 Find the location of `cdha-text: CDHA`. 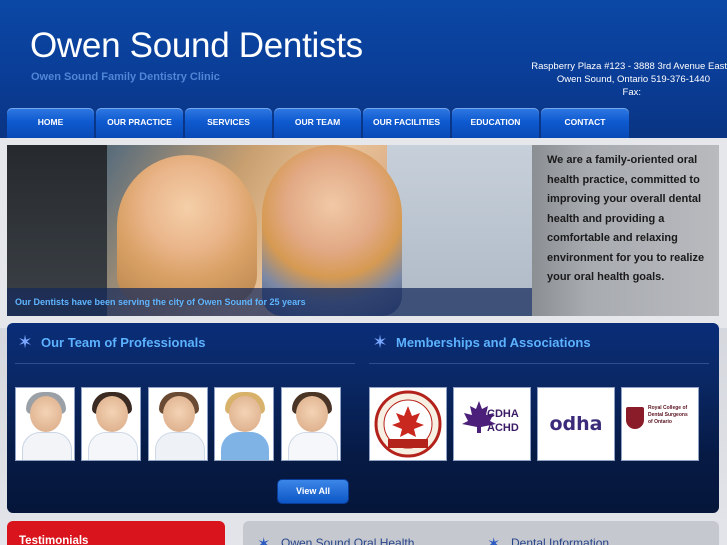

cdha-text: CDHA is located at coordinates (503, 414).